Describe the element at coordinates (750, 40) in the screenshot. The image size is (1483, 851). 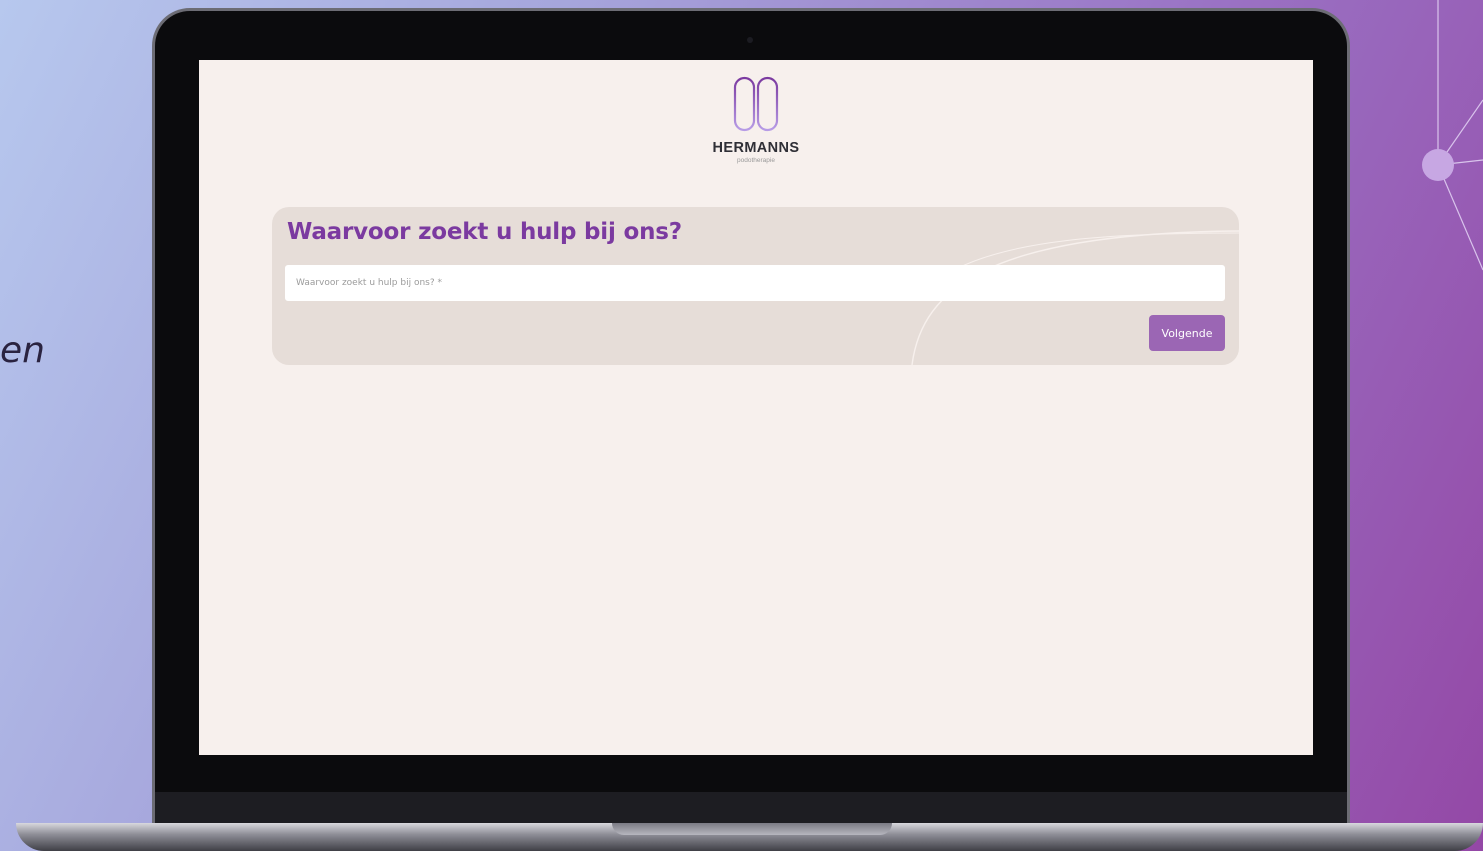
I see `webcam-icon` at that location.